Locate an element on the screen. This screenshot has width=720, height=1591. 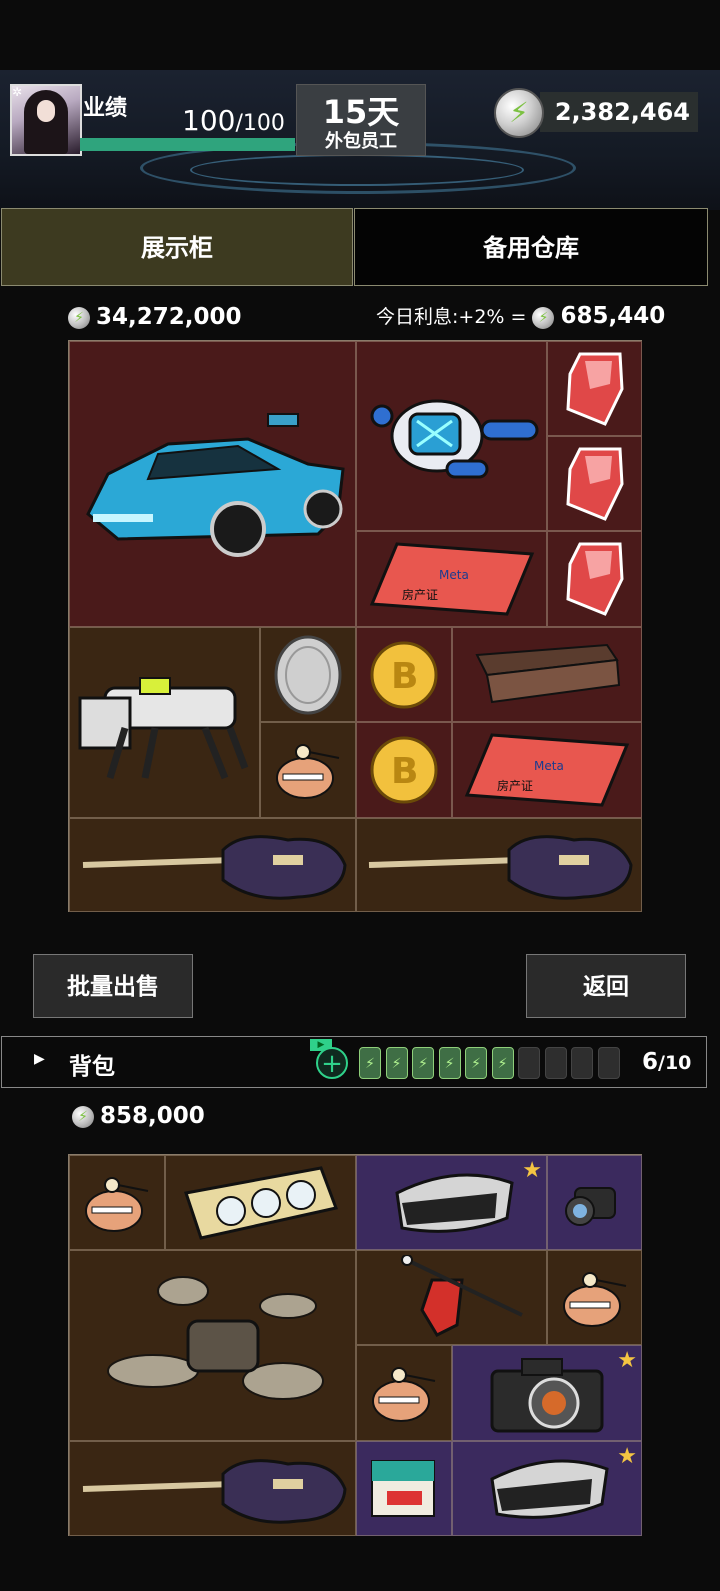
performance-bar-fill is located at coordinates (187, 144).